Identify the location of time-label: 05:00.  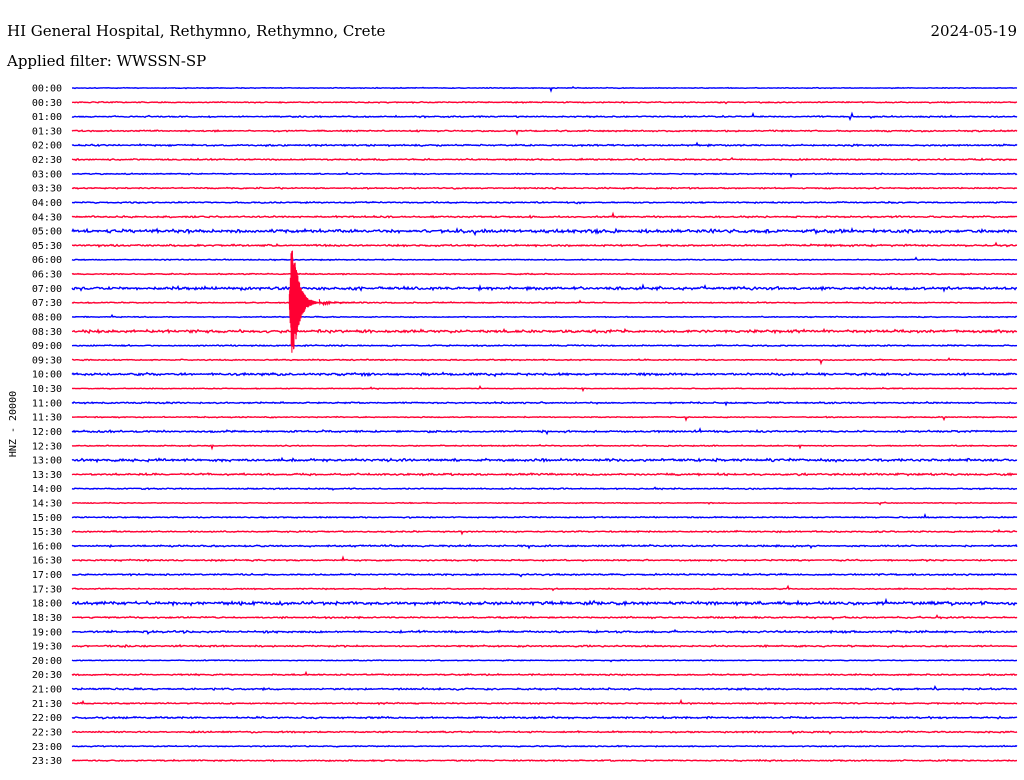
(47, 232).